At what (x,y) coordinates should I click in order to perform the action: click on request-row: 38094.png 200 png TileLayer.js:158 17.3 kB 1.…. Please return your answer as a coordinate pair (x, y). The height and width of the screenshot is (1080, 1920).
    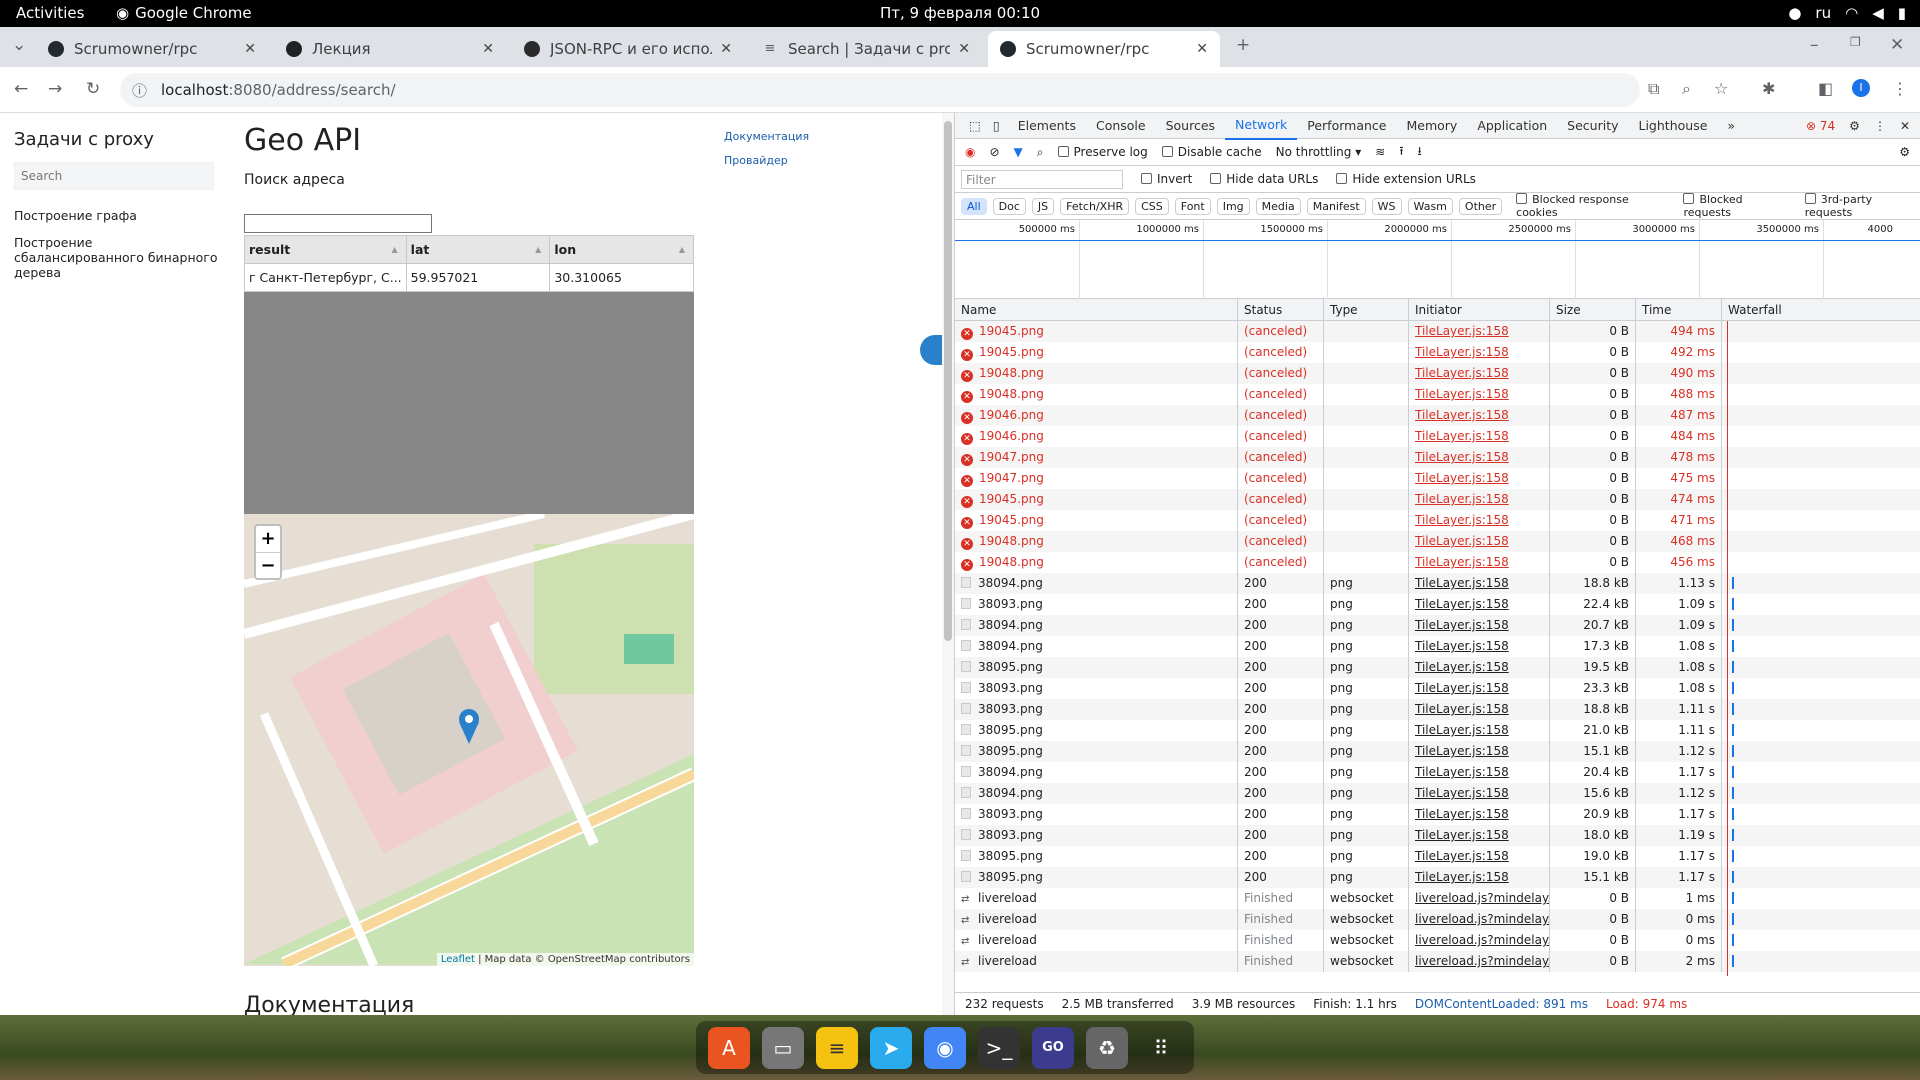
    Looking at the image, I should click on (1437, 646).